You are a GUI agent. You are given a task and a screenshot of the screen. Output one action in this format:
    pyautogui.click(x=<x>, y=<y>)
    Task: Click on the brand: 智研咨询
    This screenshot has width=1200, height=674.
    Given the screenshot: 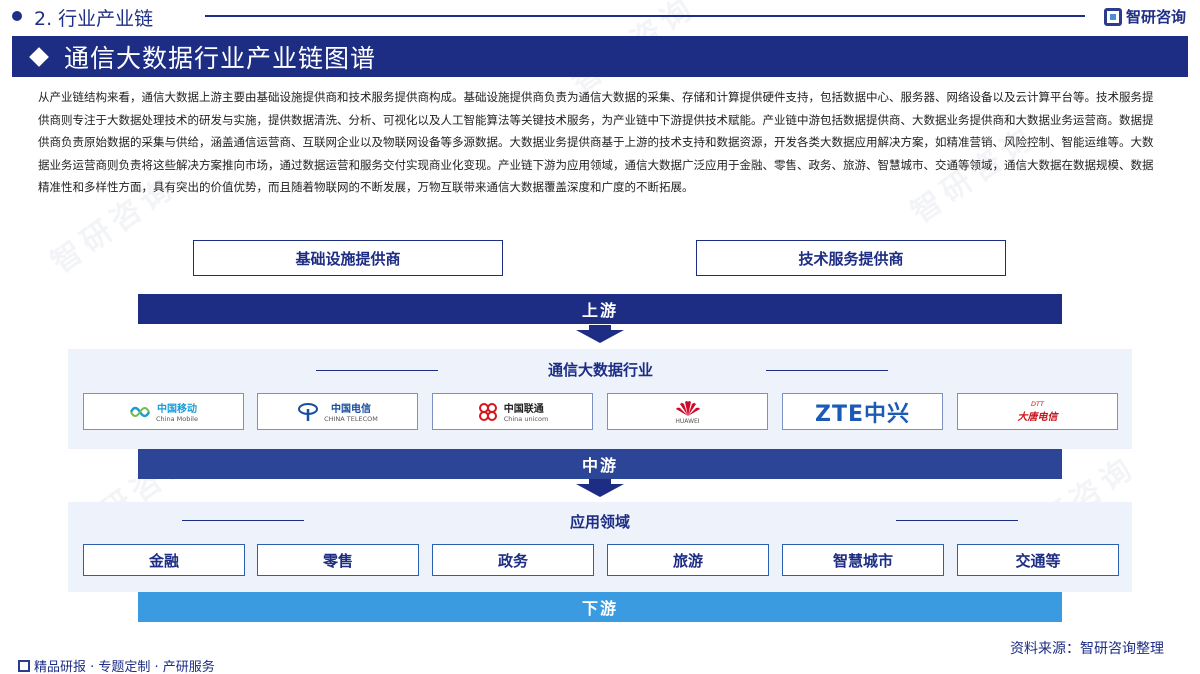 What is the action you would take?
    pyautogui.click(x=1144, y=16)
    